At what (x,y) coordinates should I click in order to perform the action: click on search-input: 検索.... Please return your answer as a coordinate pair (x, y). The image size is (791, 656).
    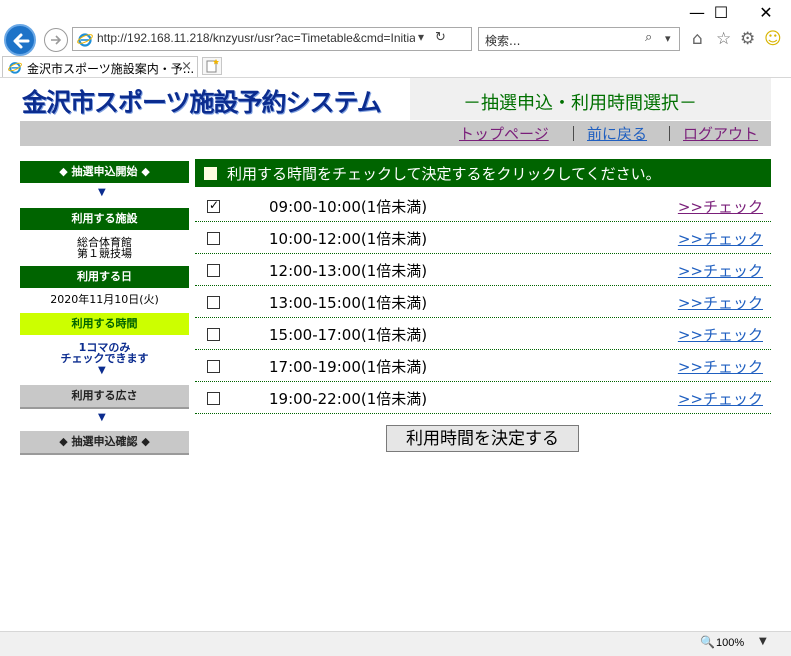
    Looking at the image, I should click on (502, 40).